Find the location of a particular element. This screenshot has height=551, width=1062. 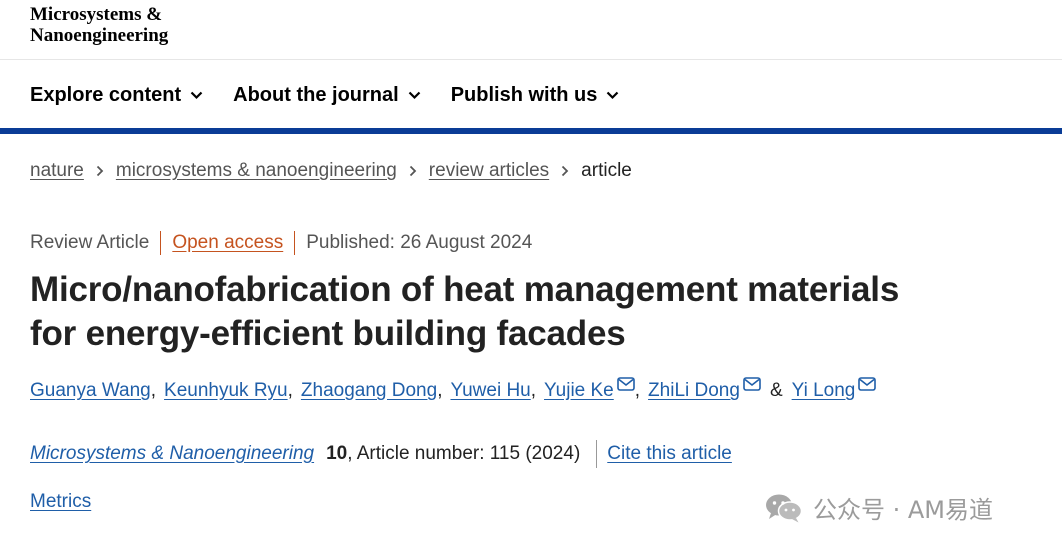

author-link: Keunhyuk Ryu is located at coordinates (226, 391).